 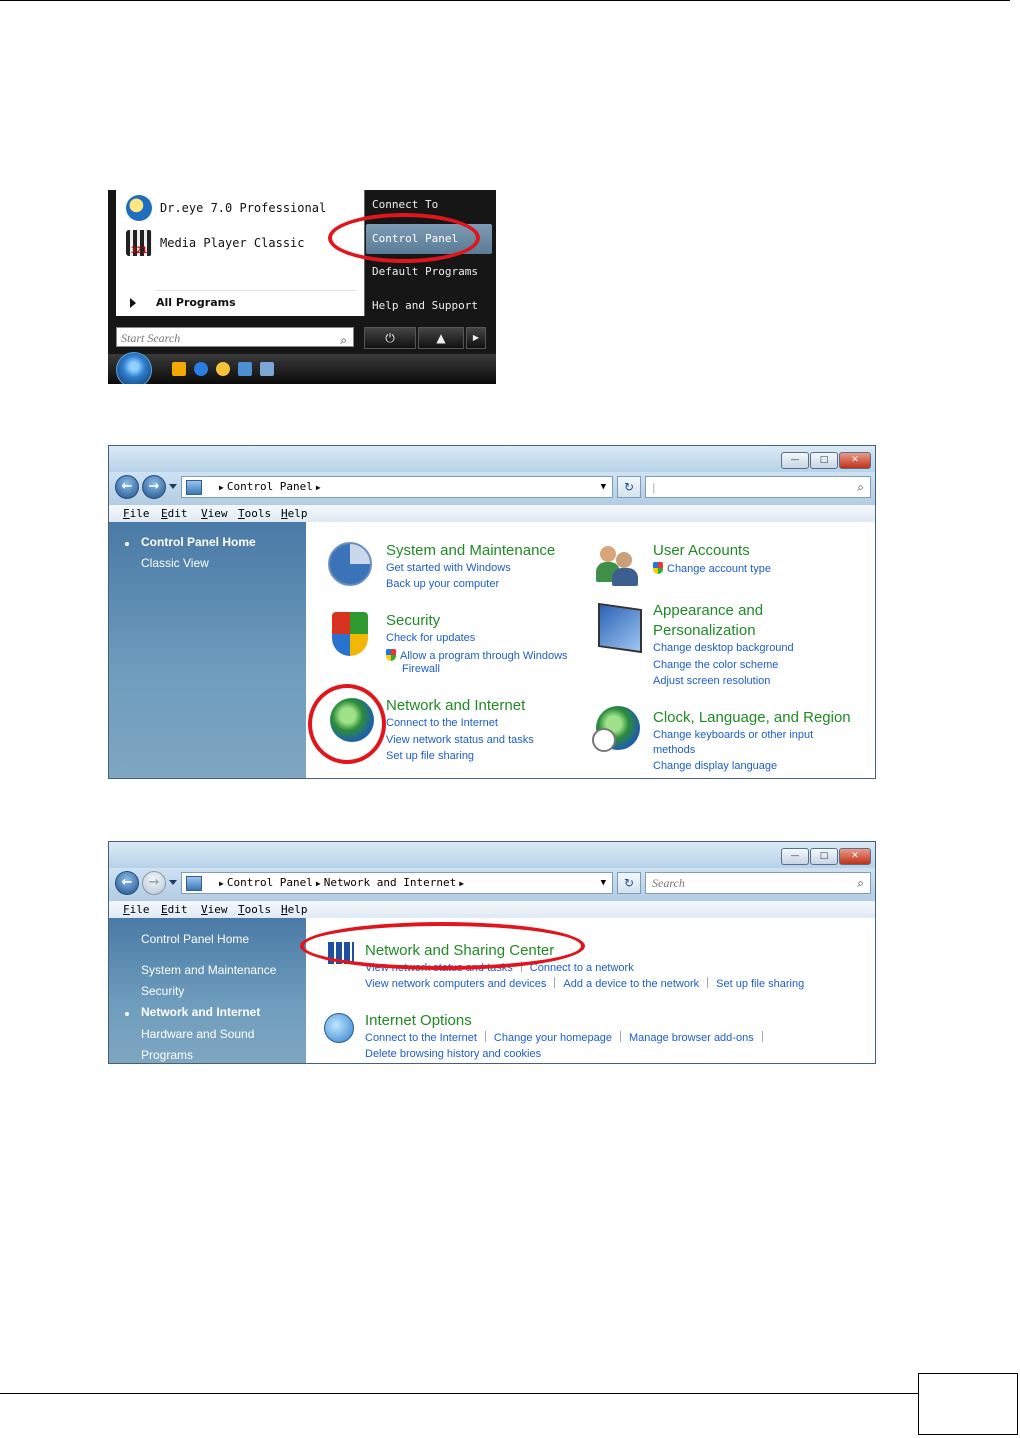 What do you see at coordinates (207, 650) in the screenshot?
I see `sidebar: Control Panel Home Classic View` at bounding box center [207, 650].